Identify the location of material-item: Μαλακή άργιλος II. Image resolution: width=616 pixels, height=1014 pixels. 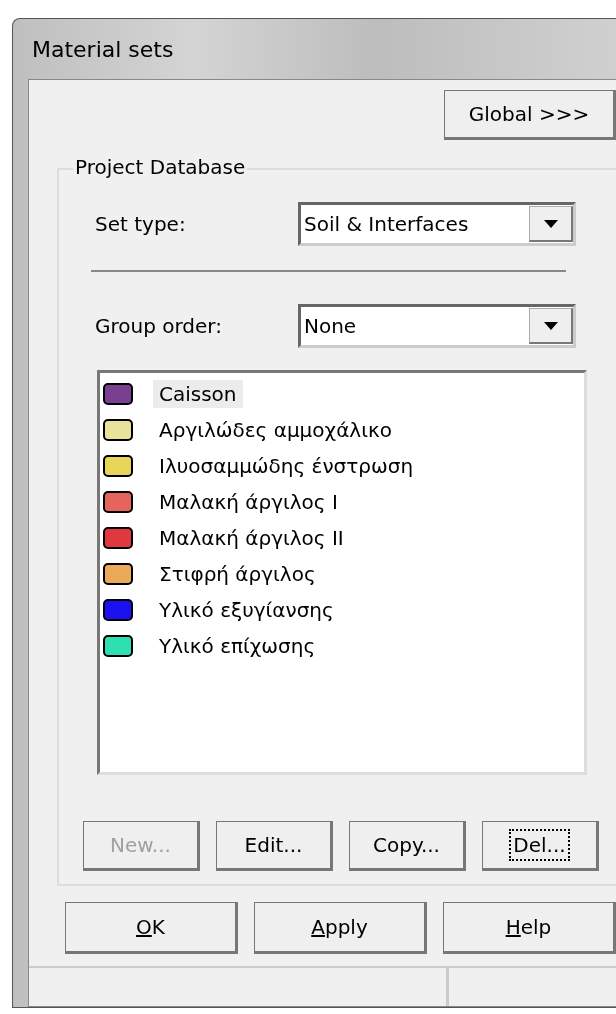
(251, 538).